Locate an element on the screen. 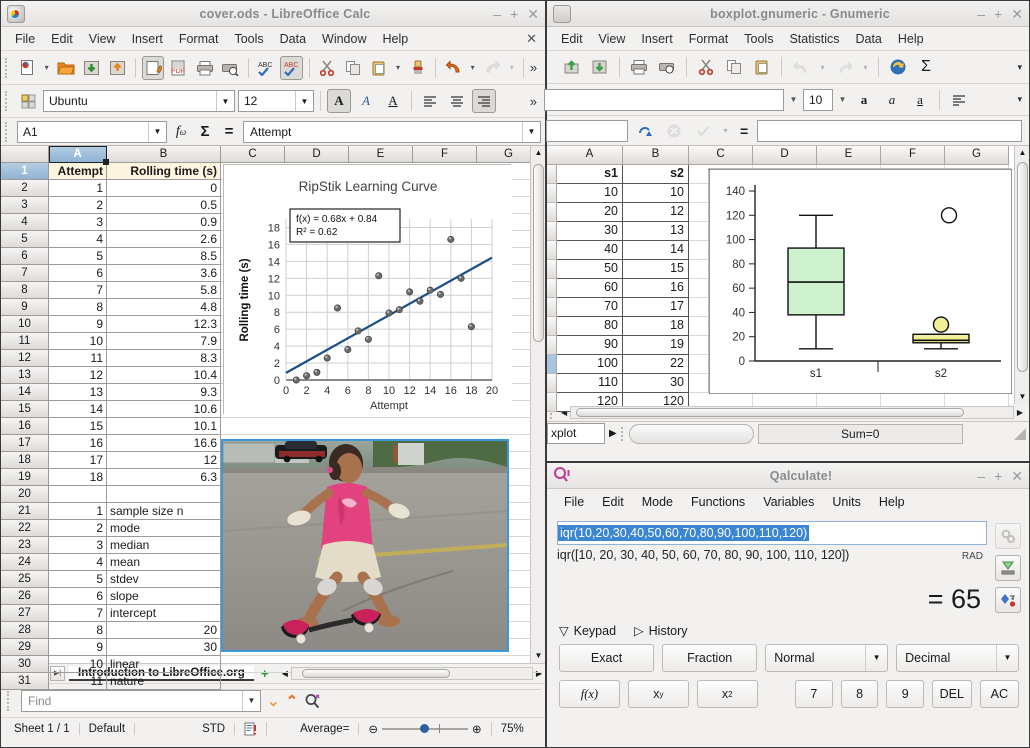 Image resolution: width=1030 pixels, height=748 pixels. autospellcheck-icon: ABC is located at coordinates (291, 67).